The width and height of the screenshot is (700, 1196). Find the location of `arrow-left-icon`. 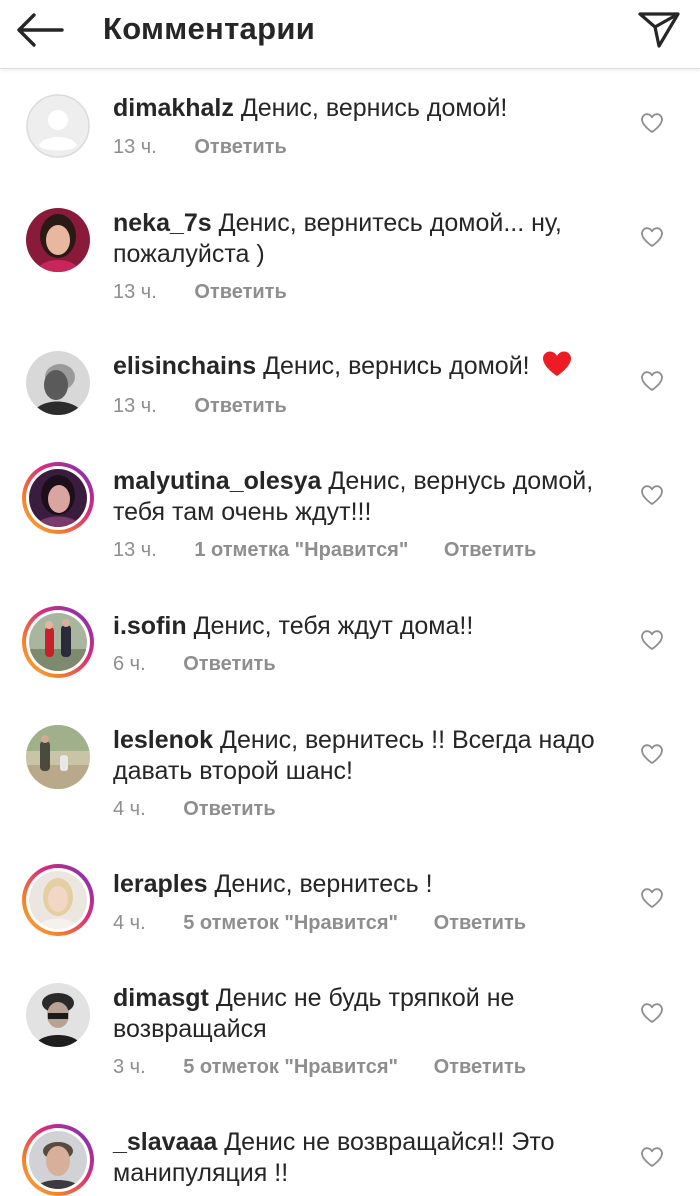

arrow-left-icon is located at coordinates (40, 30).